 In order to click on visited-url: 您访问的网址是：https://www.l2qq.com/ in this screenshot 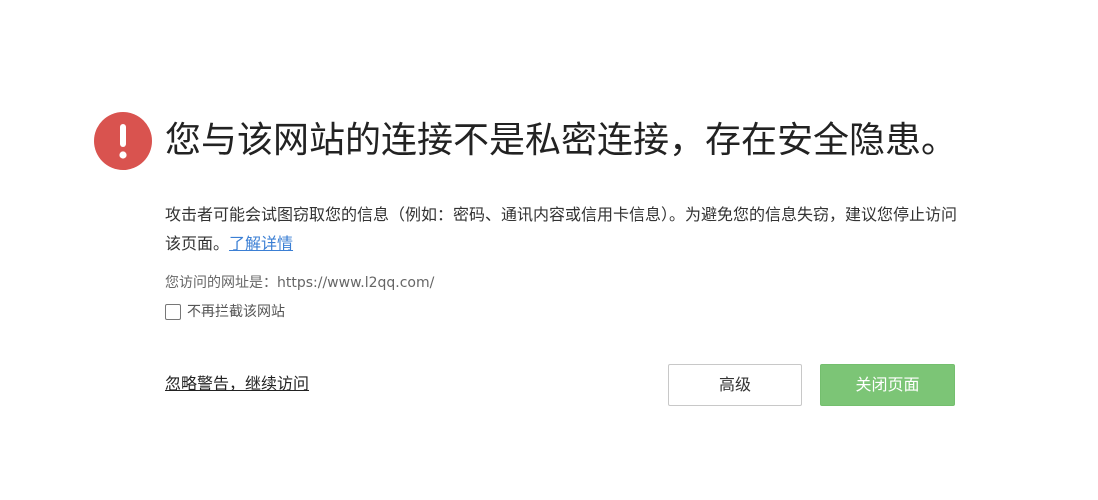, I will do `click(300, 283)`.